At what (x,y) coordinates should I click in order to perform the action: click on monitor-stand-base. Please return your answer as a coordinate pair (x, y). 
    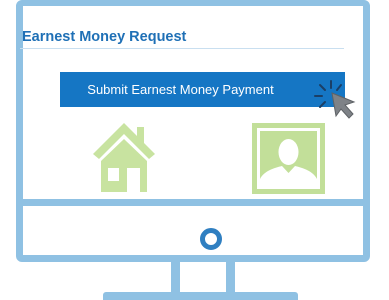
    Looking at the image, I should click on (200, 296).